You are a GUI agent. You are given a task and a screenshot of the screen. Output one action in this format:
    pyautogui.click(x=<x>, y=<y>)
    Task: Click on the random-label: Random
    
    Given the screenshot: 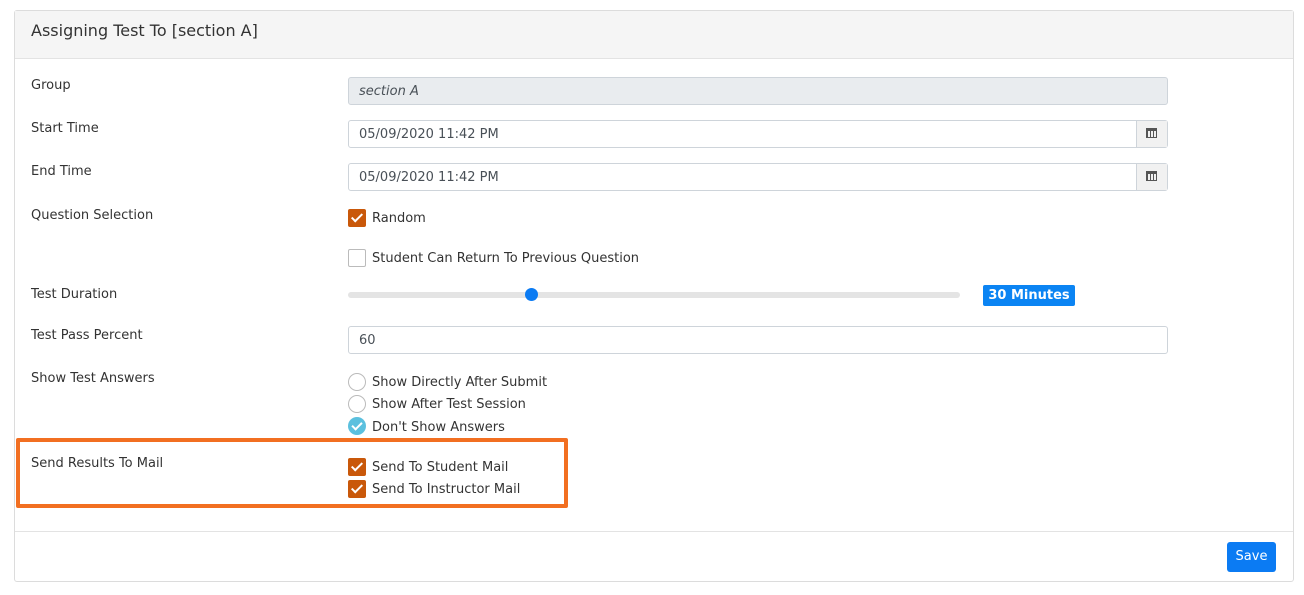 What is the action you would take?
    pyautogui.click(x=399, y=218)
    